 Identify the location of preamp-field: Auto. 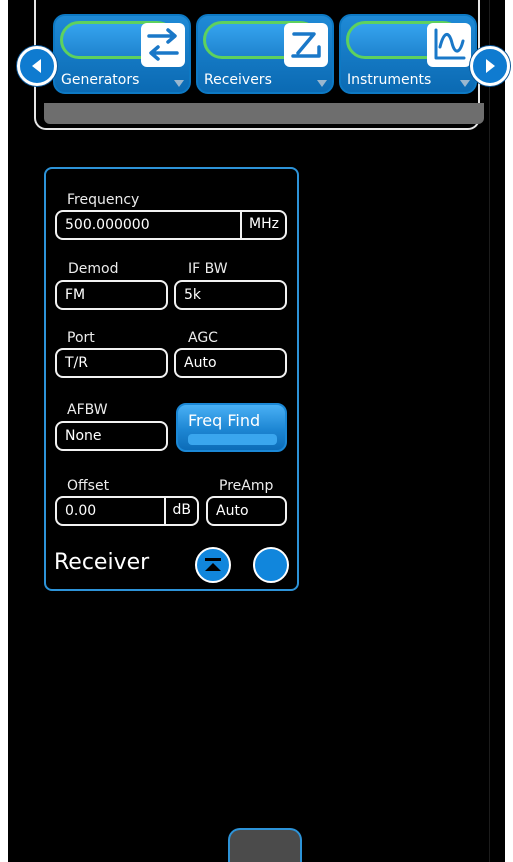
(246, 511).